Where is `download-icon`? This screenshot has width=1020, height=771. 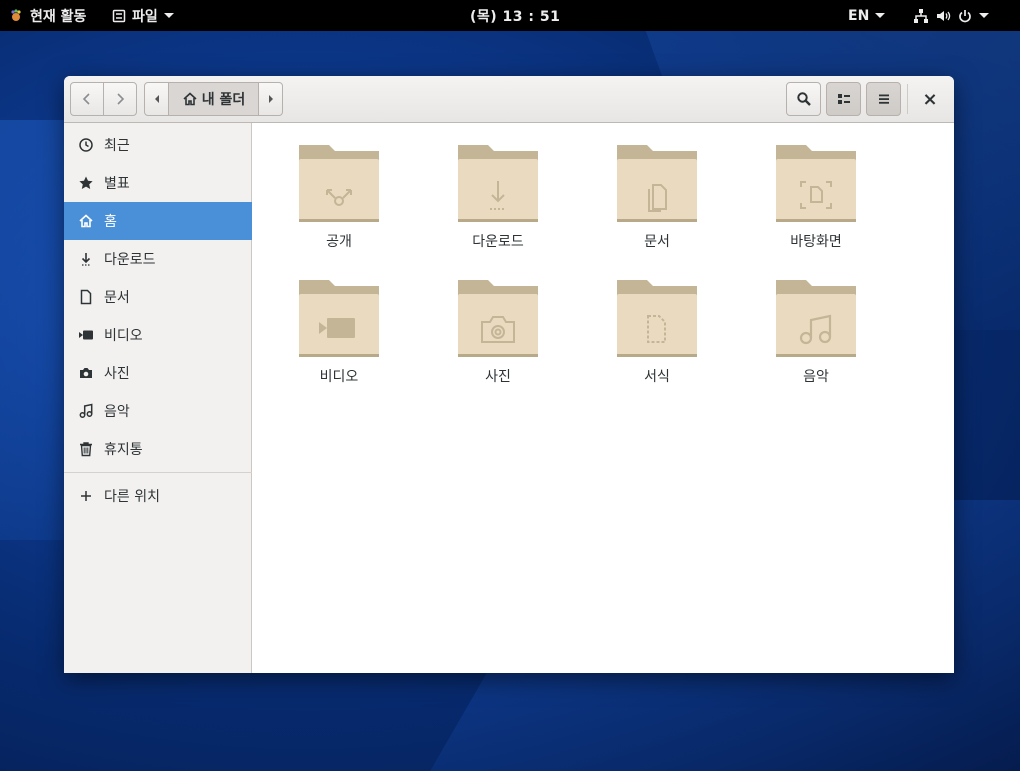
download-icon is located at coordinates (86, 259).